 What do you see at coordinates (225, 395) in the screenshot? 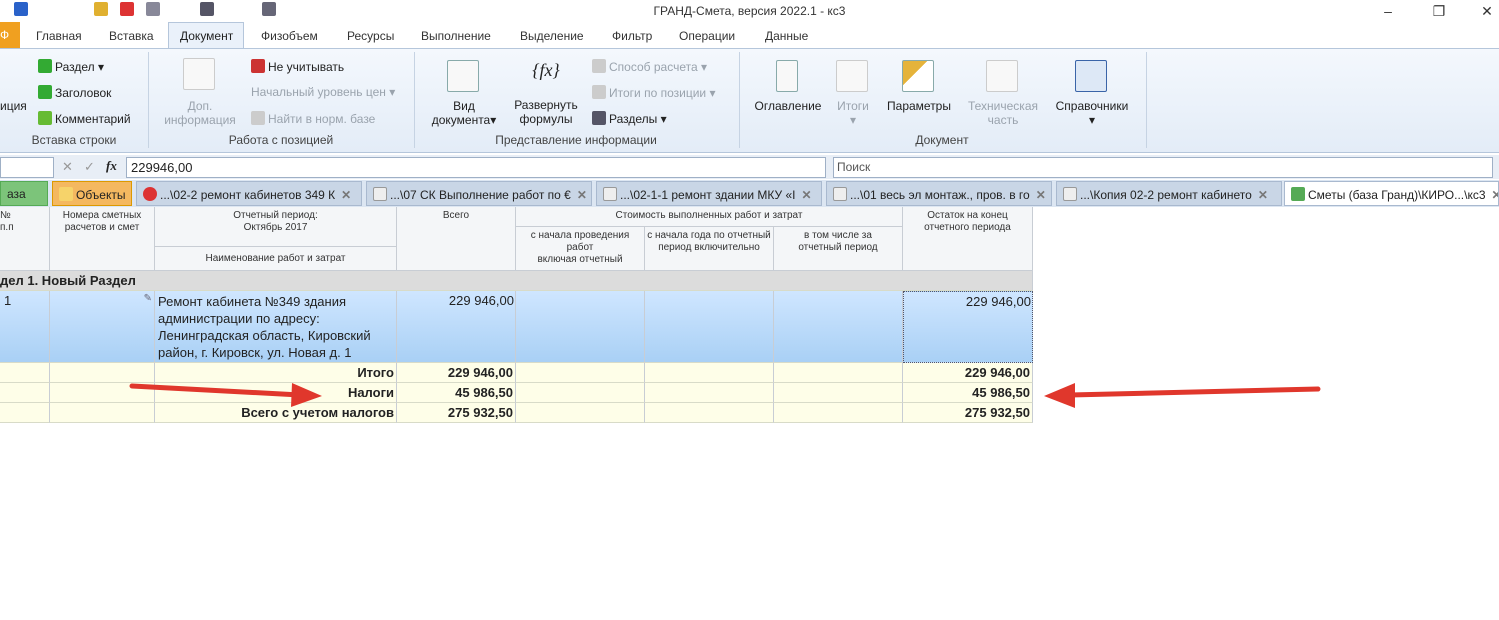
I see `arrow-right` at bounding box center [225, 395].